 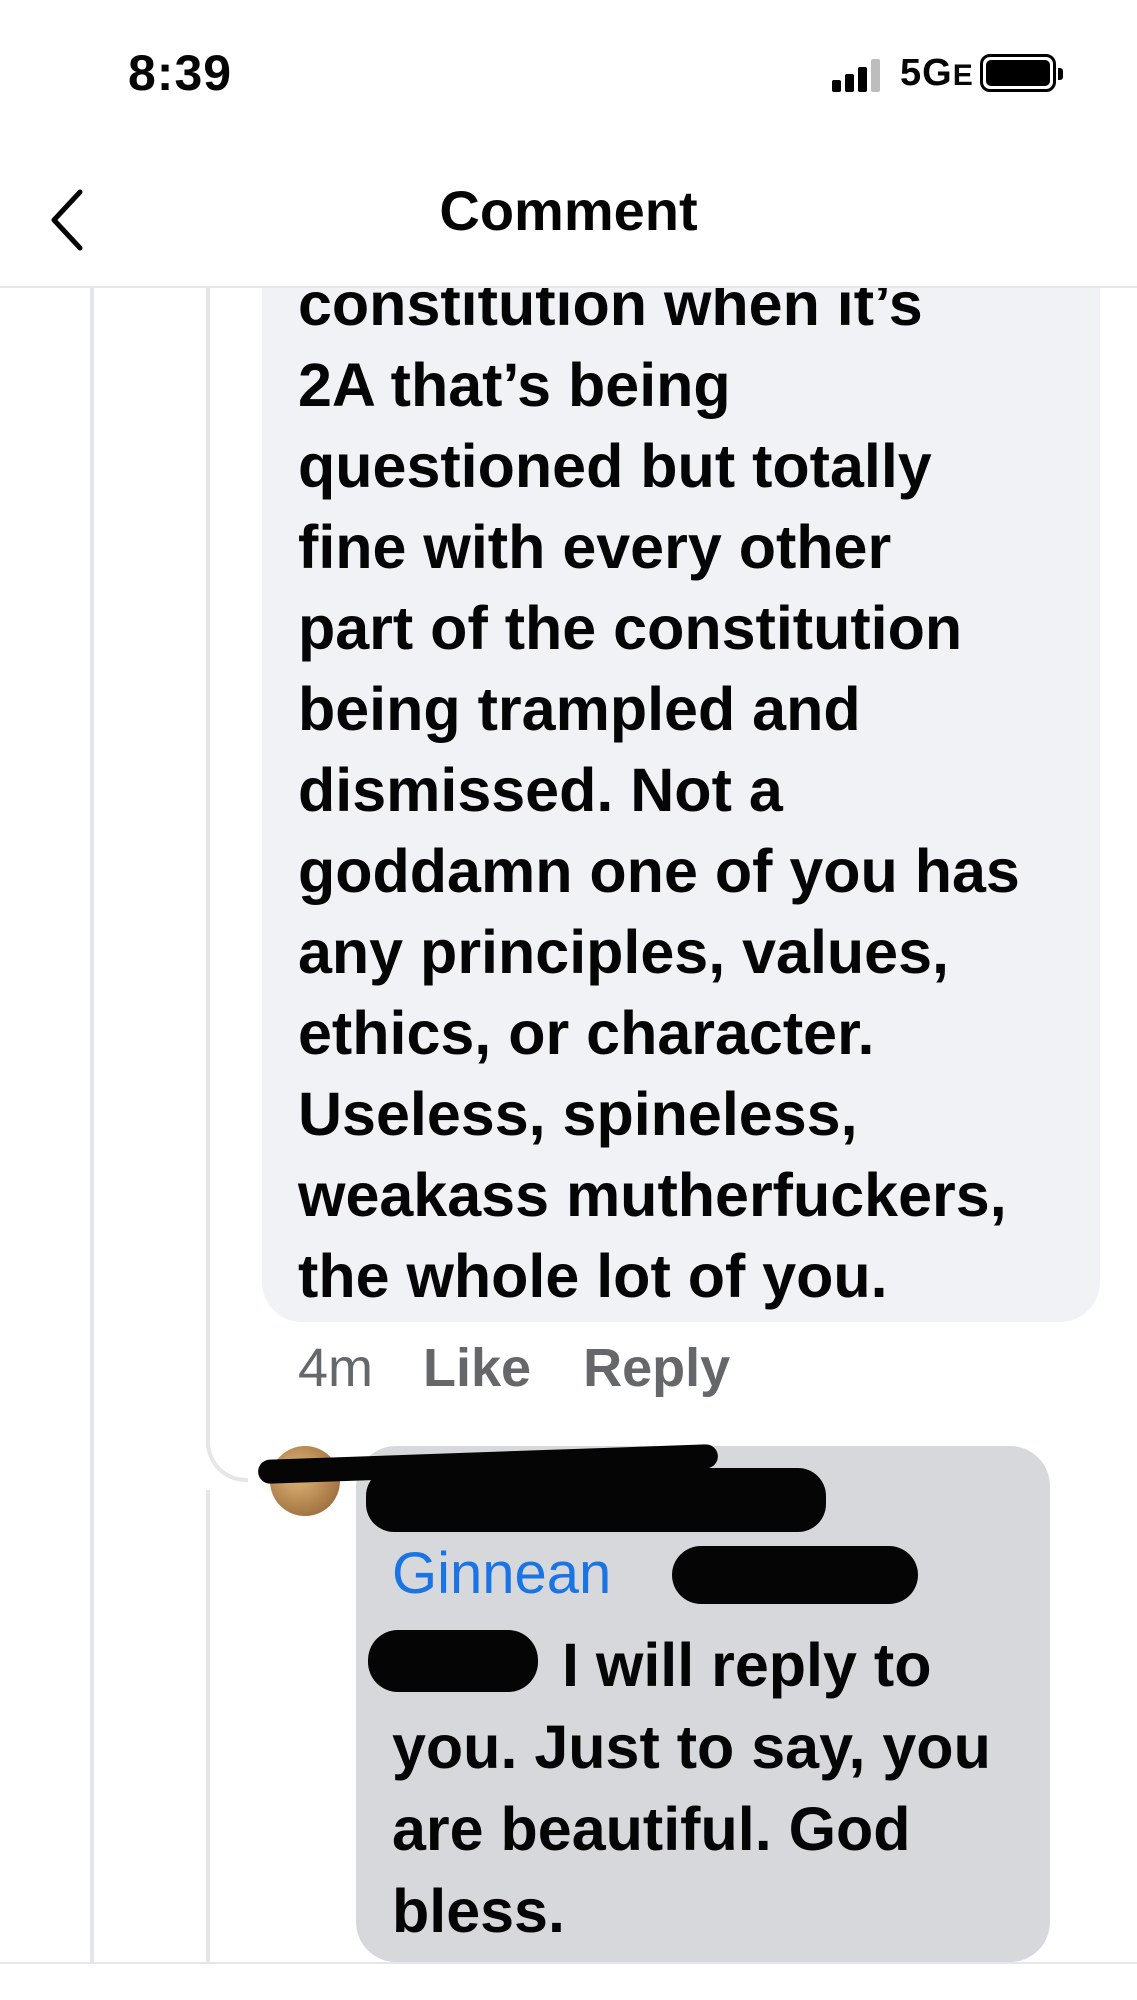 What do you see at coordinates (1021, 73) in the screenshot?
I see `battery-icon` at bounding box center [1021, 73].